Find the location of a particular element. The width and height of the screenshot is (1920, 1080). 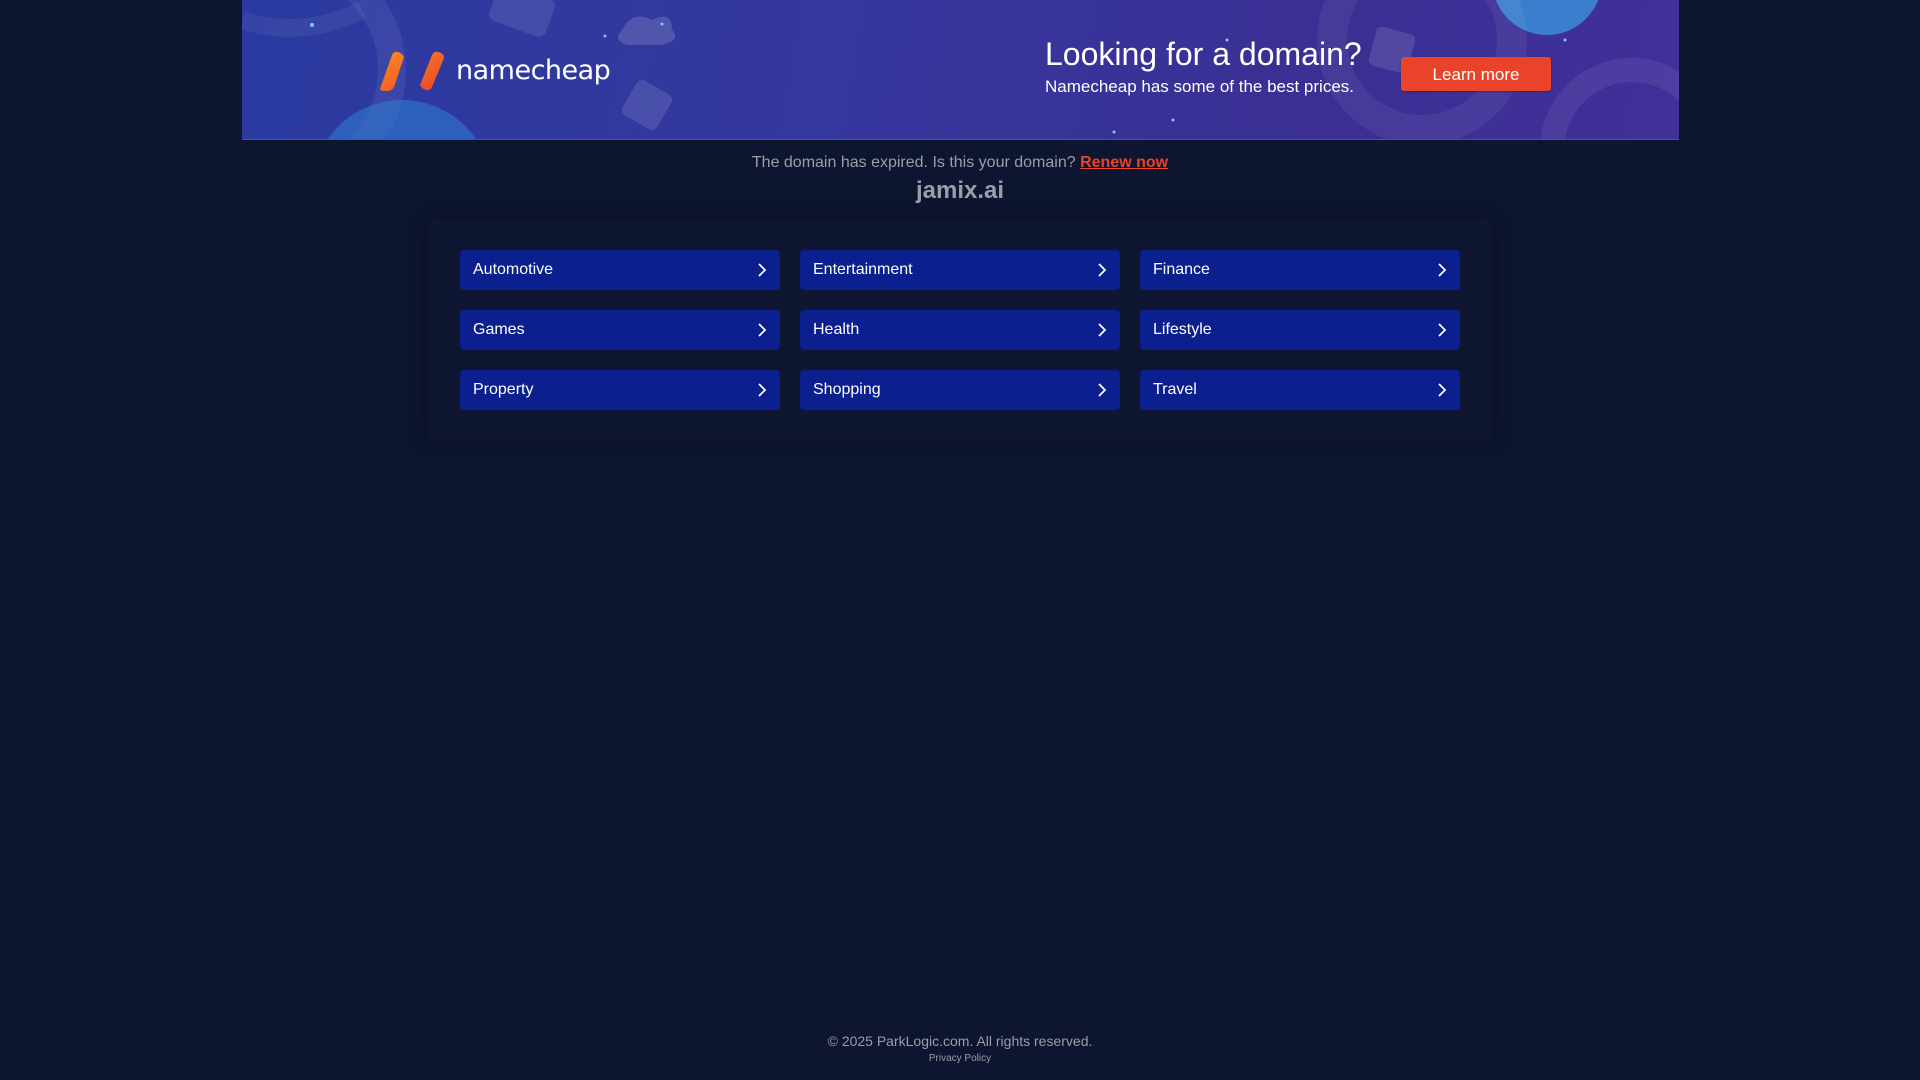

promo-subheading: Namecheap has some of the best prices. is located at coordinates (1199, 86).